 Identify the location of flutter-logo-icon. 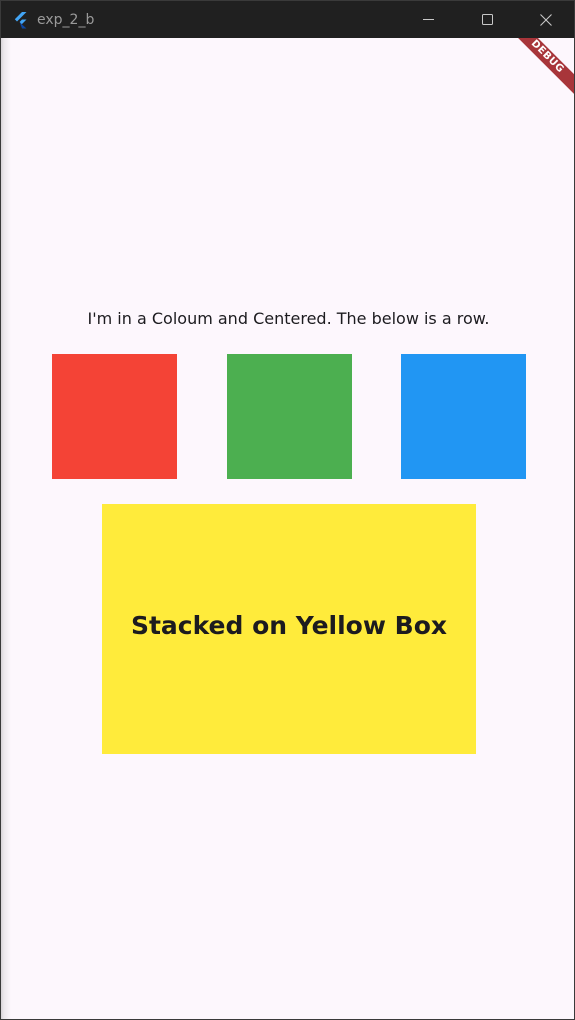
(21, 20).